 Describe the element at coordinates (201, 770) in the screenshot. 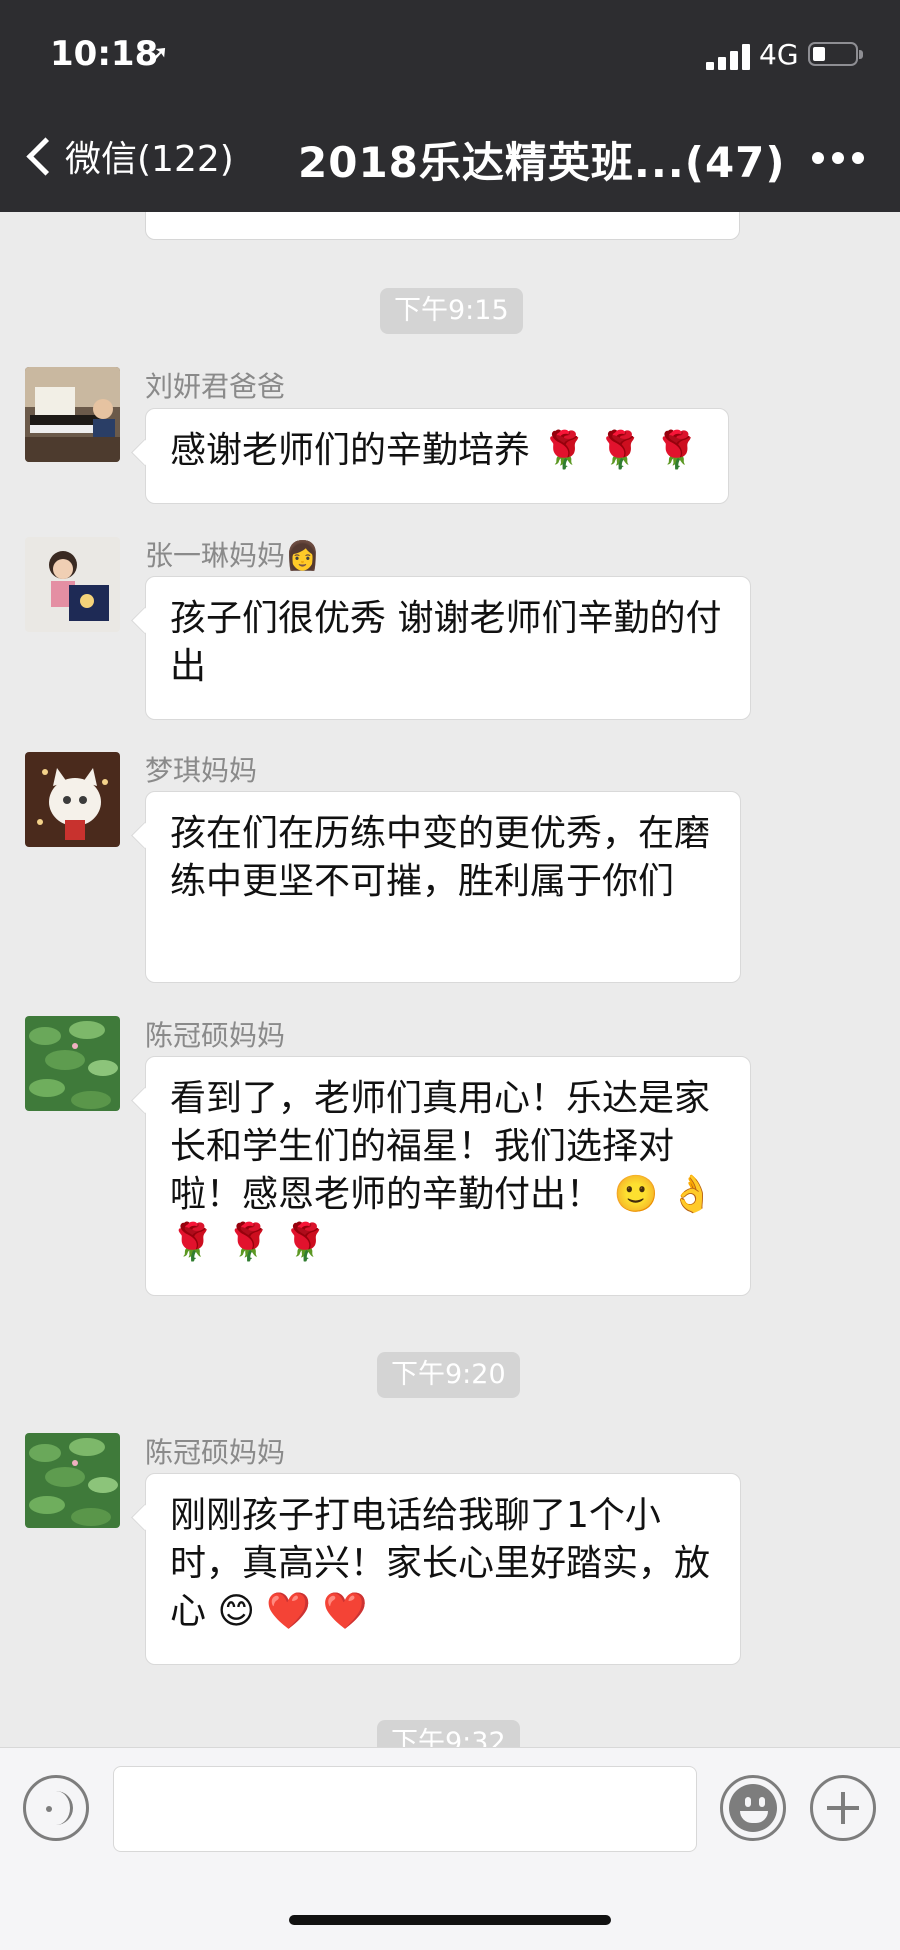

I see `sender-name: 梦琪妈妈` at that location.